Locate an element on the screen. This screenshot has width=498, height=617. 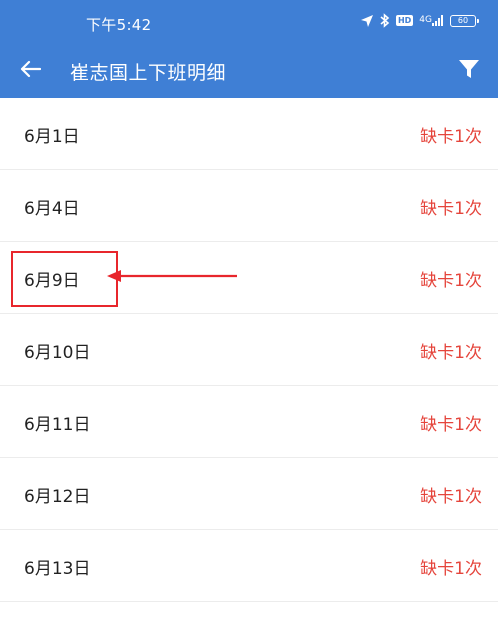
list-item: 6月13日 缺卡1次 is located at coordinates (249, 566).